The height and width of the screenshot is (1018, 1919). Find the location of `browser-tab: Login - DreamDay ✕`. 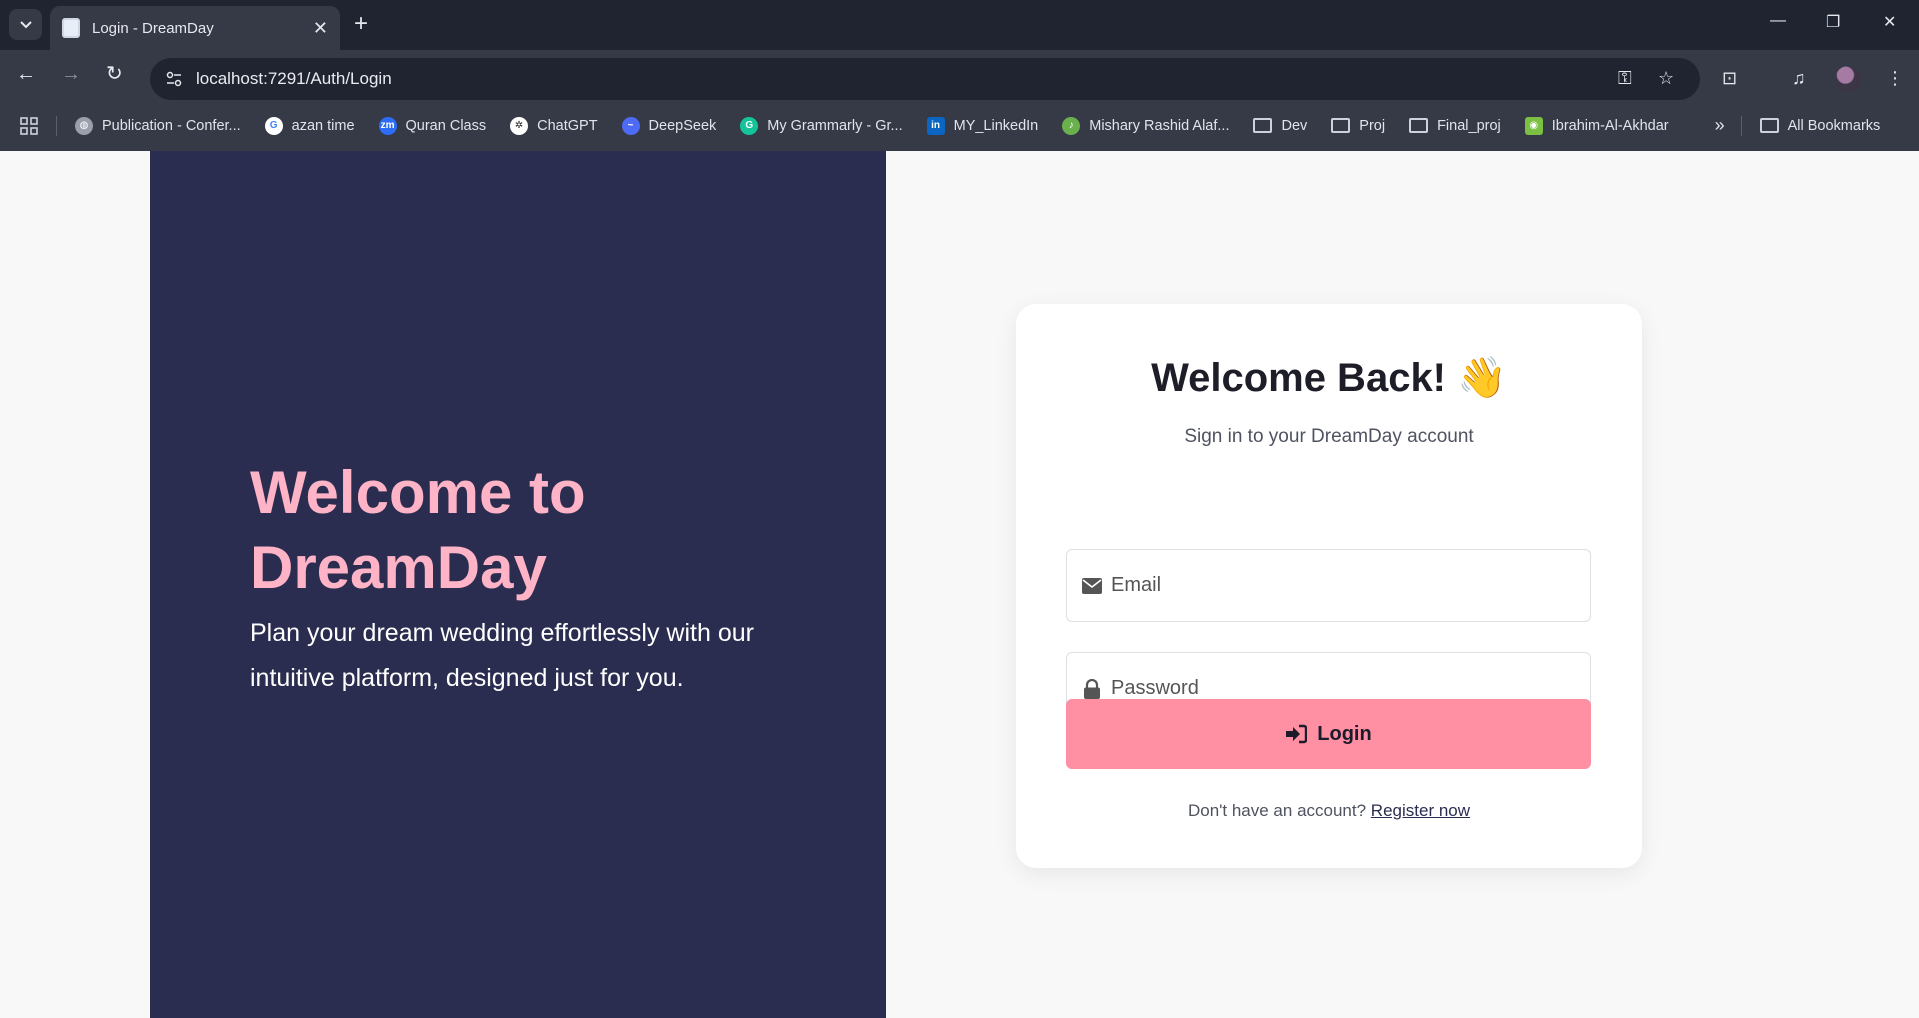

browser-tab: Login - DreamDay ✕ is located at coordinates (195, 28).